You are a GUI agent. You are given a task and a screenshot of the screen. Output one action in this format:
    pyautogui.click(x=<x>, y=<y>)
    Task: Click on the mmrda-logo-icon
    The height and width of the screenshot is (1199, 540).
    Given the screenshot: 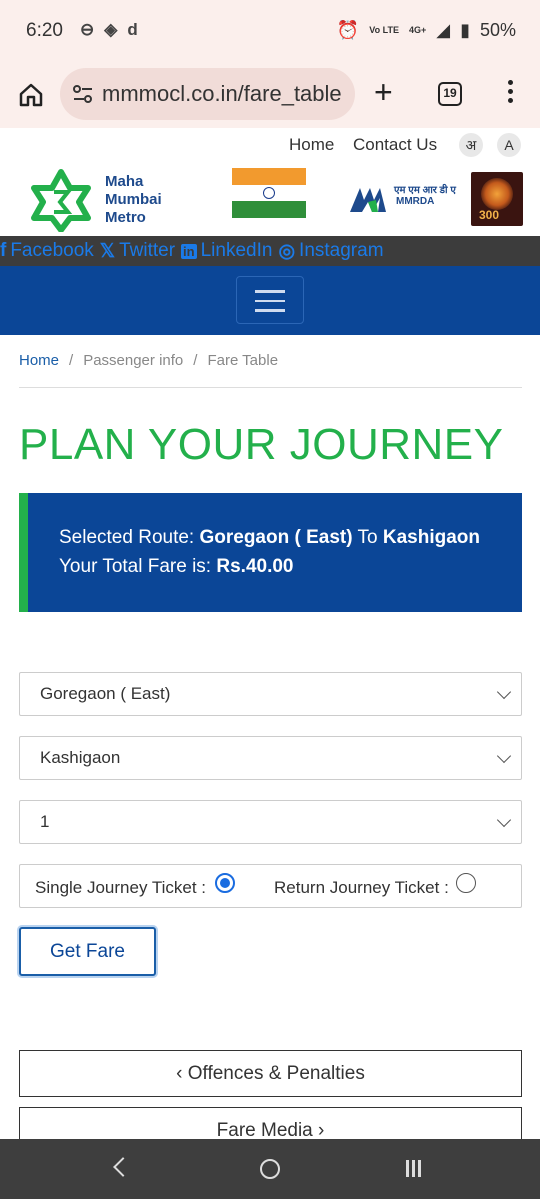 What is the action you would take?
    pyautogui.click(x=368, y=198)
    